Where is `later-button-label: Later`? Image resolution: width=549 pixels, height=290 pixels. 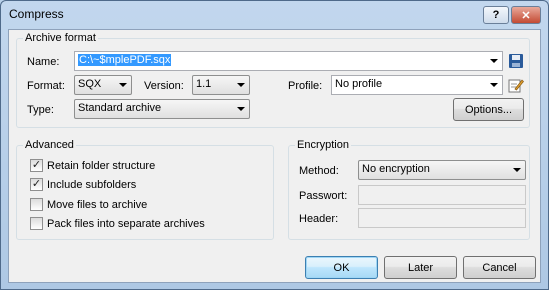 later-button-label: Later is located at coordinates (420, 267).